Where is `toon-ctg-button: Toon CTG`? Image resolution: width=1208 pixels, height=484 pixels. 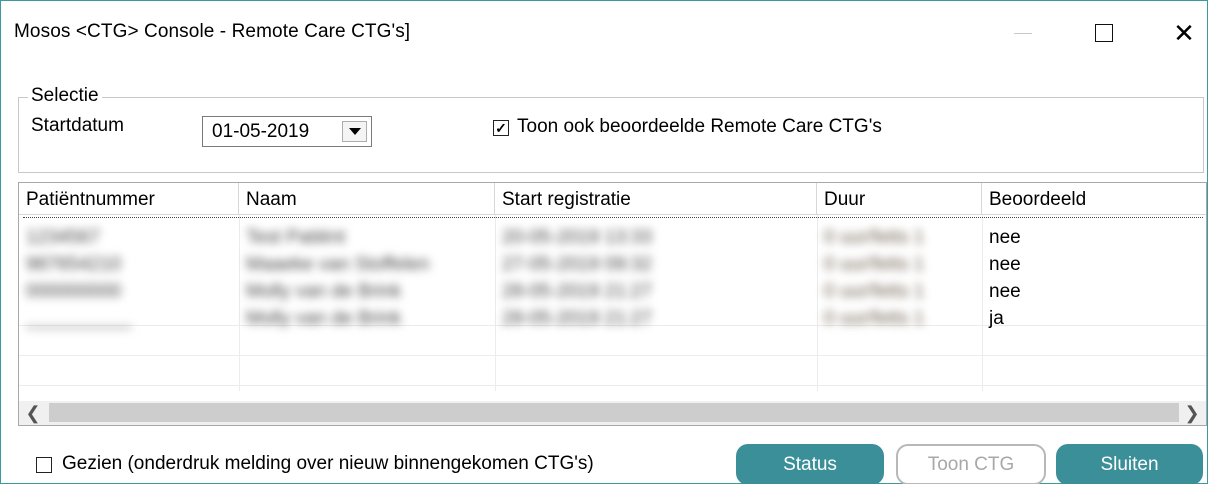 toon-ctg-button: Toon CTG is located at coordinates (971, 464).